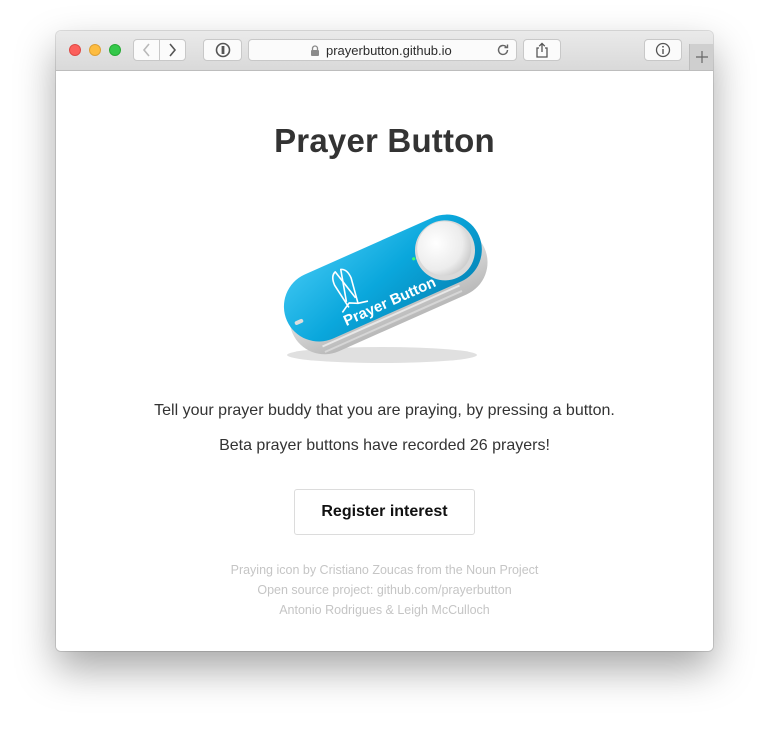  I want to click on minimize-window-button, so click(95, 50).